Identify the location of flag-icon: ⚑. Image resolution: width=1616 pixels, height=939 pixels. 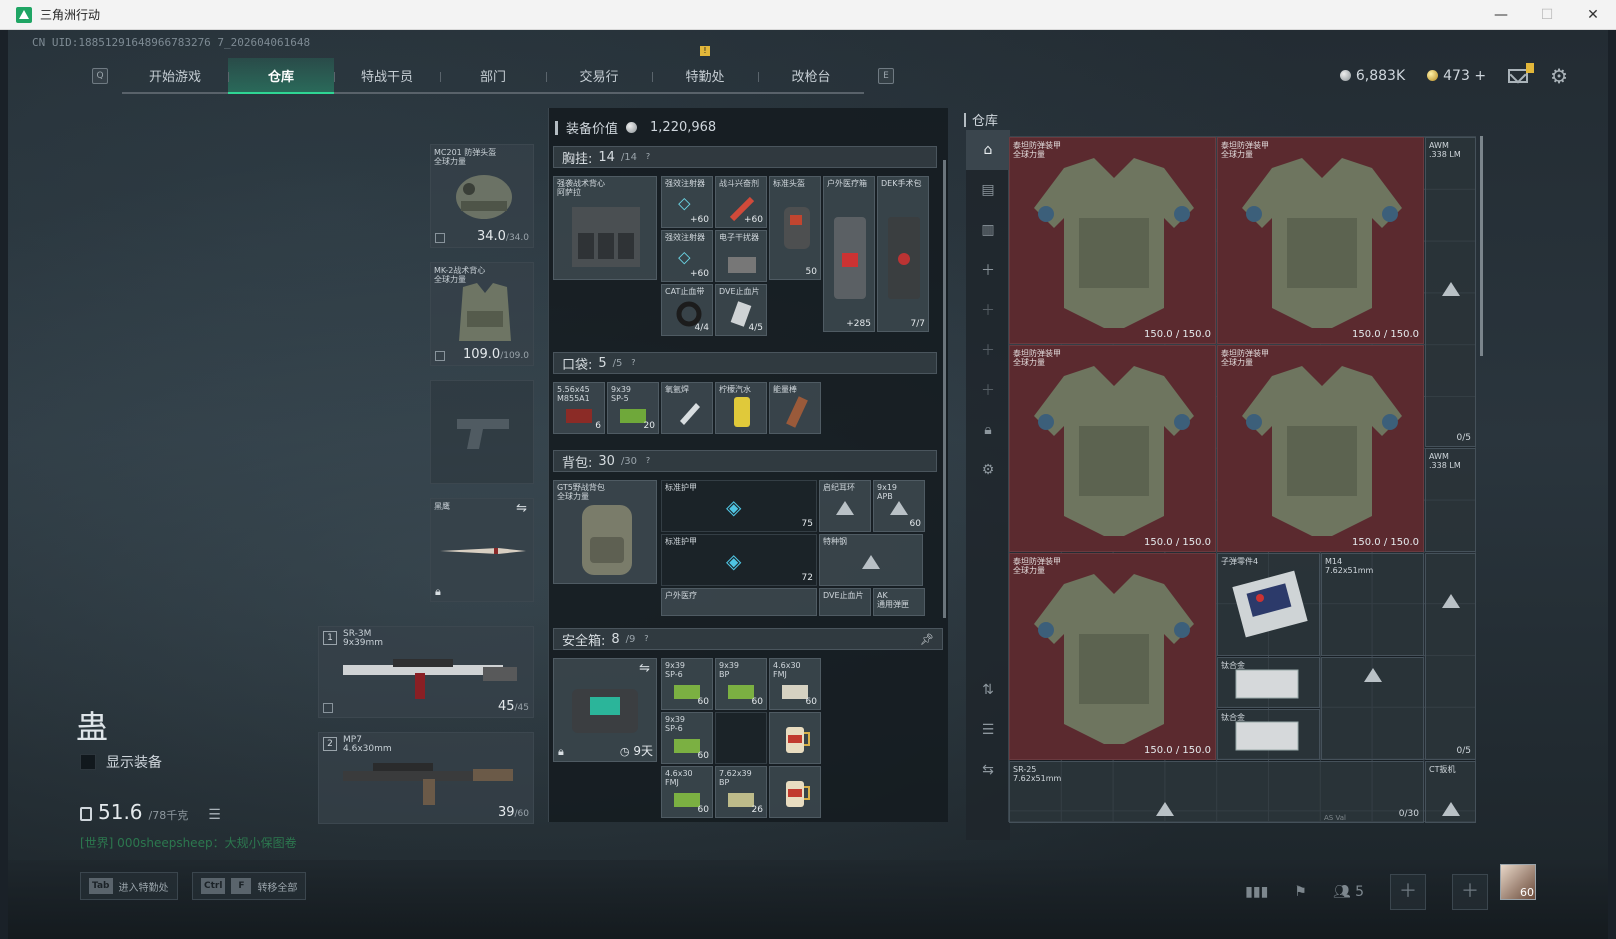
(1300, 892).